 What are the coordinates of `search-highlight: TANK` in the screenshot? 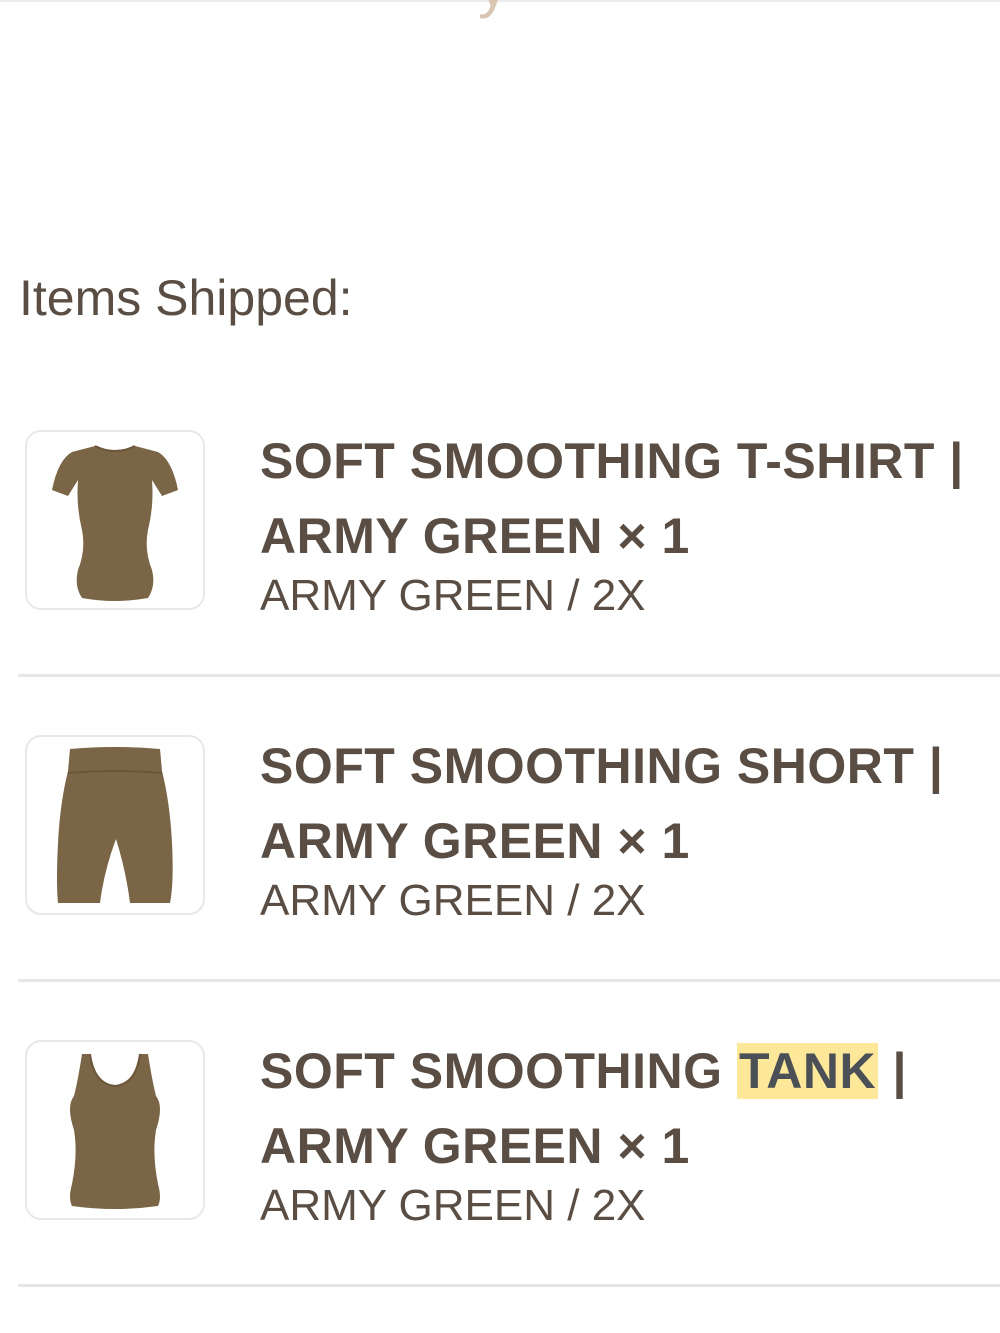 It's located at (807, 1071).